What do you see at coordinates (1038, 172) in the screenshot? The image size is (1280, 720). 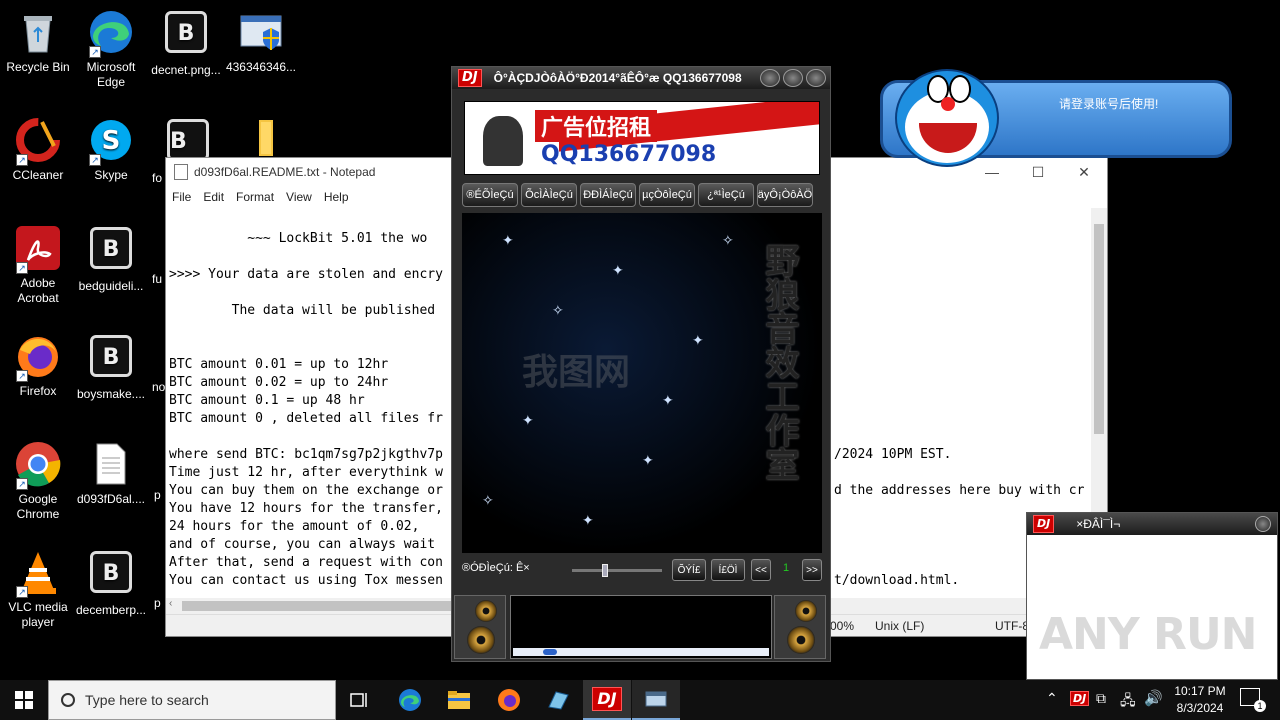 I see `maximize-button: ☐` at bounding box center [1038, 172].